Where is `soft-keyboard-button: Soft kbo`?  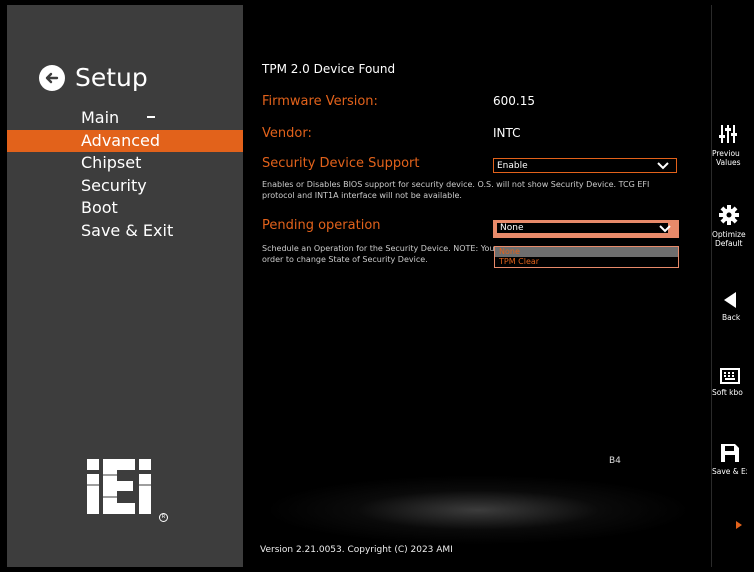
soft-keyboard-button: Soft kbo is located at coordinates (729, 382).